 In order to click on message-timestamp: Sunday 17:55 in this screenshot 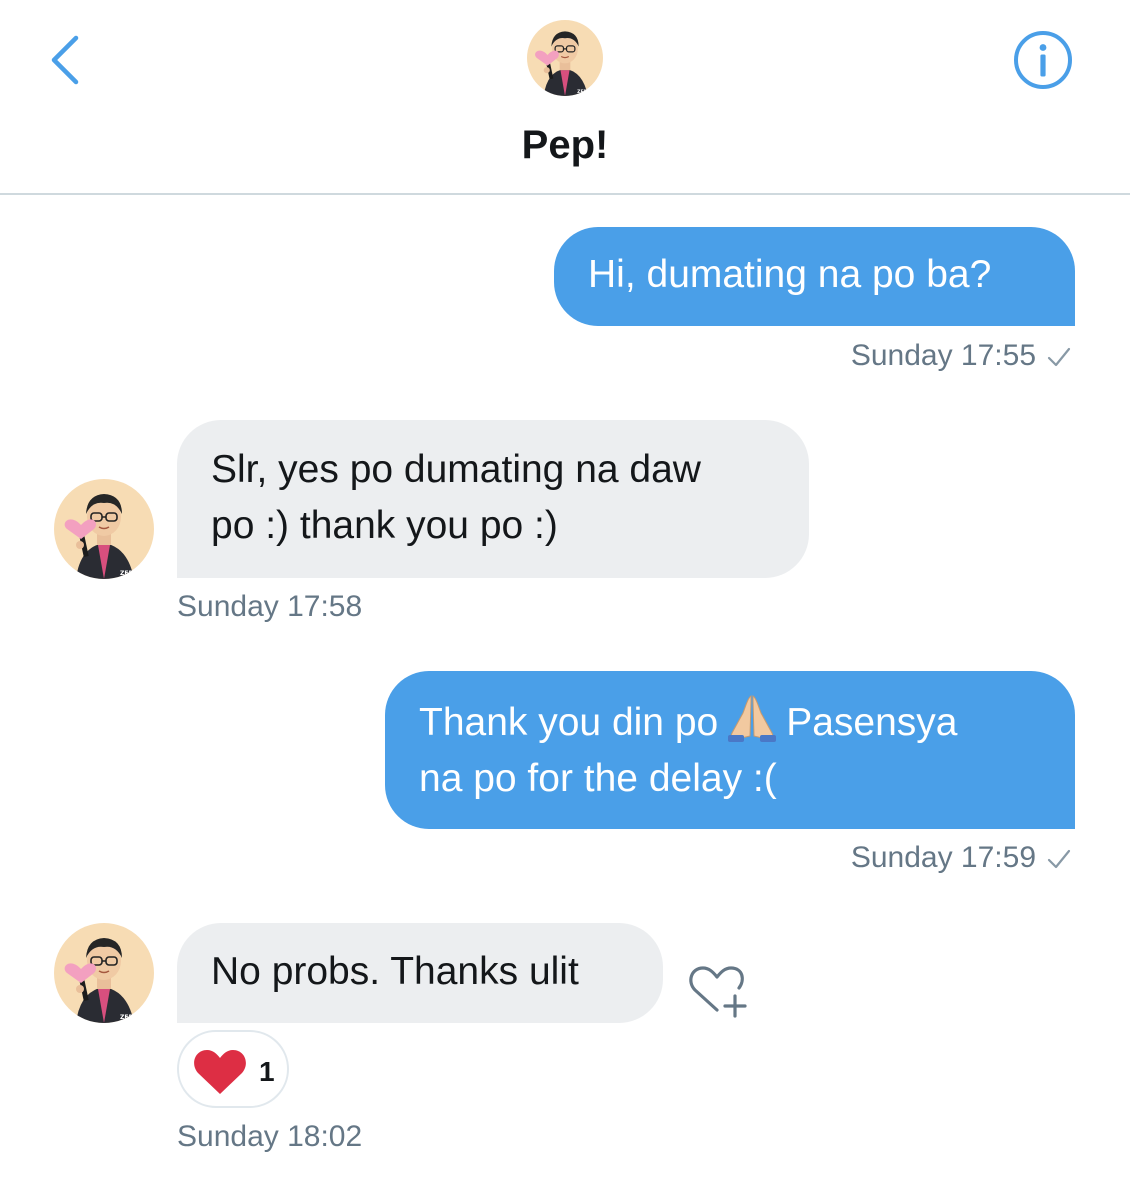, I will do `click(961, 356)`.